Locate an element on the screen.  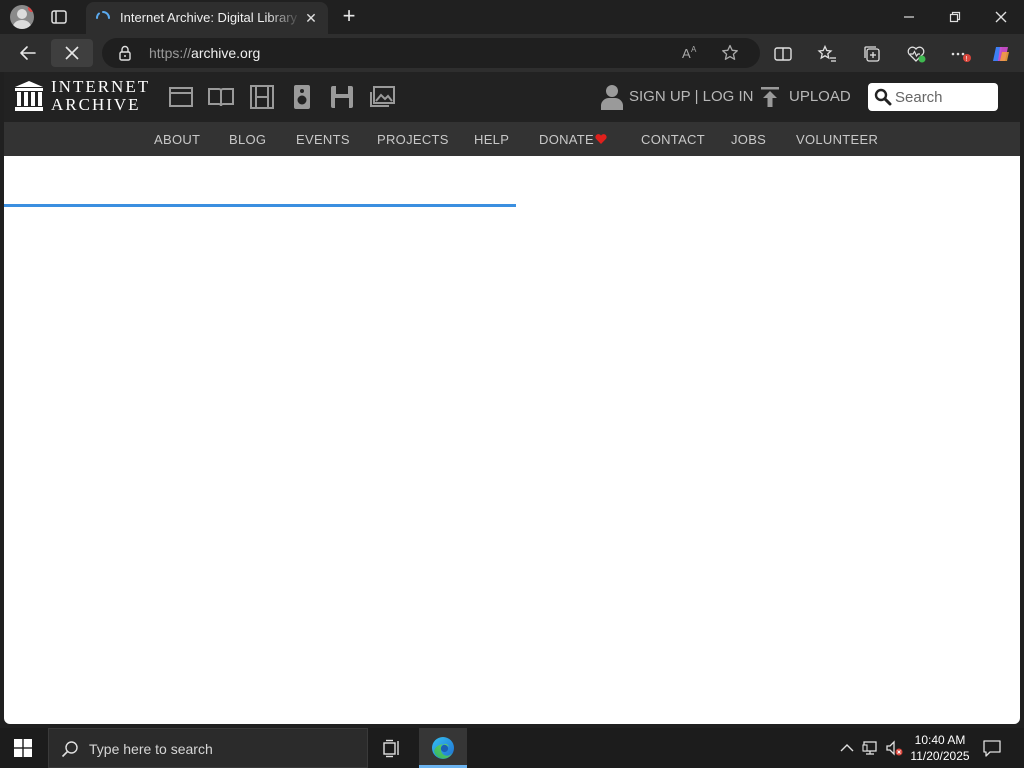
back-arrow-icon is located at coordinates (28, 53).